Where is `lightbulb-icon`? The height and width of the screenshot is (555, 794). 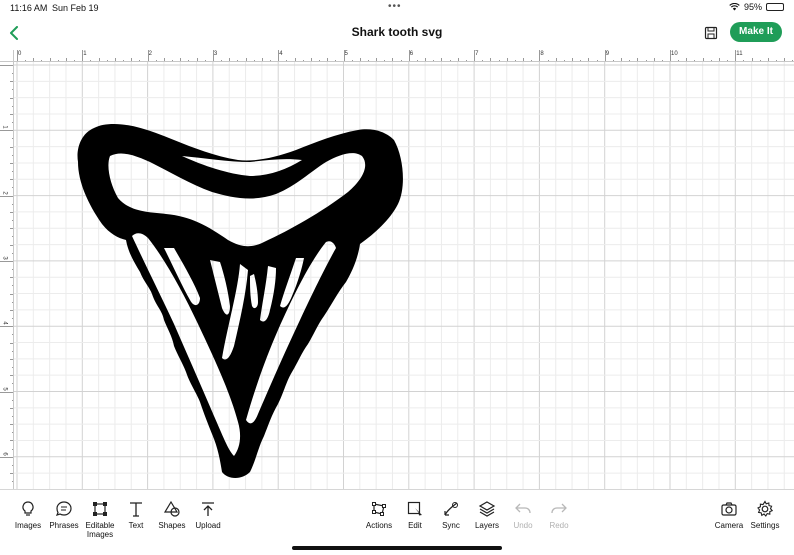 lightbulb-icon is located at coordinates (28, 508).